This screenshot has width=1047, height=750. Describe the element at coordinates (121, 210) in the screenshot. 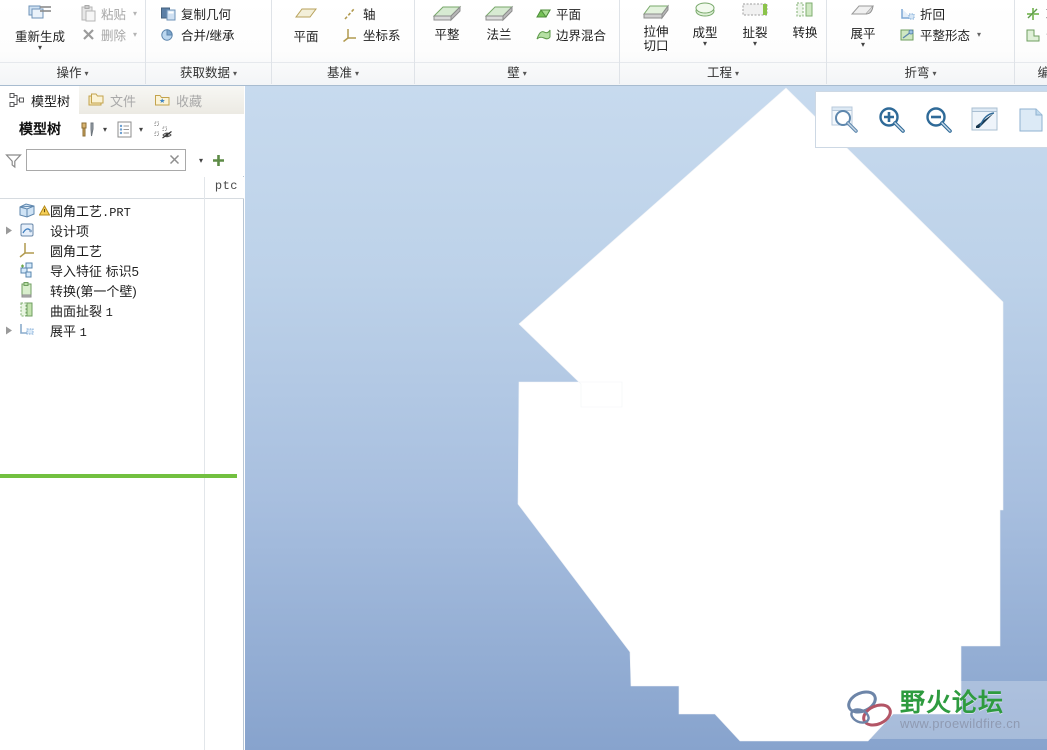

I see `tree-row-part: 圆角工艺.PRT` at that location.